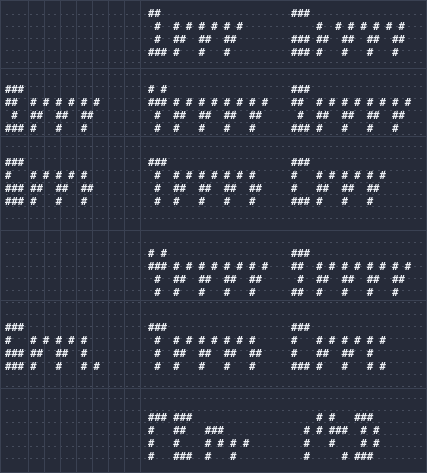  Describe the element at coordinates (300, 14) in the screenshot. I see `block-1-right-line-1: ###` at that location.